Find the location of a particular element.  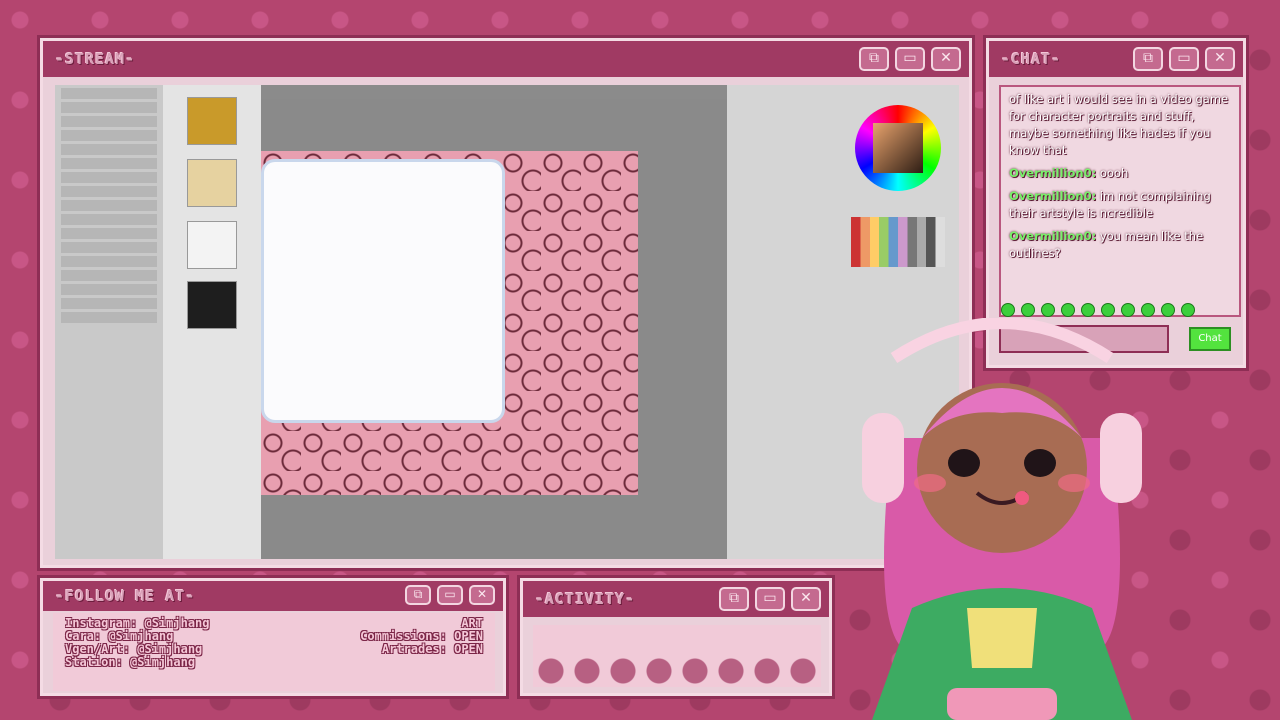

follow-window-controls: ⧉ ▭ ✕ is located at coordinates (450, 595).